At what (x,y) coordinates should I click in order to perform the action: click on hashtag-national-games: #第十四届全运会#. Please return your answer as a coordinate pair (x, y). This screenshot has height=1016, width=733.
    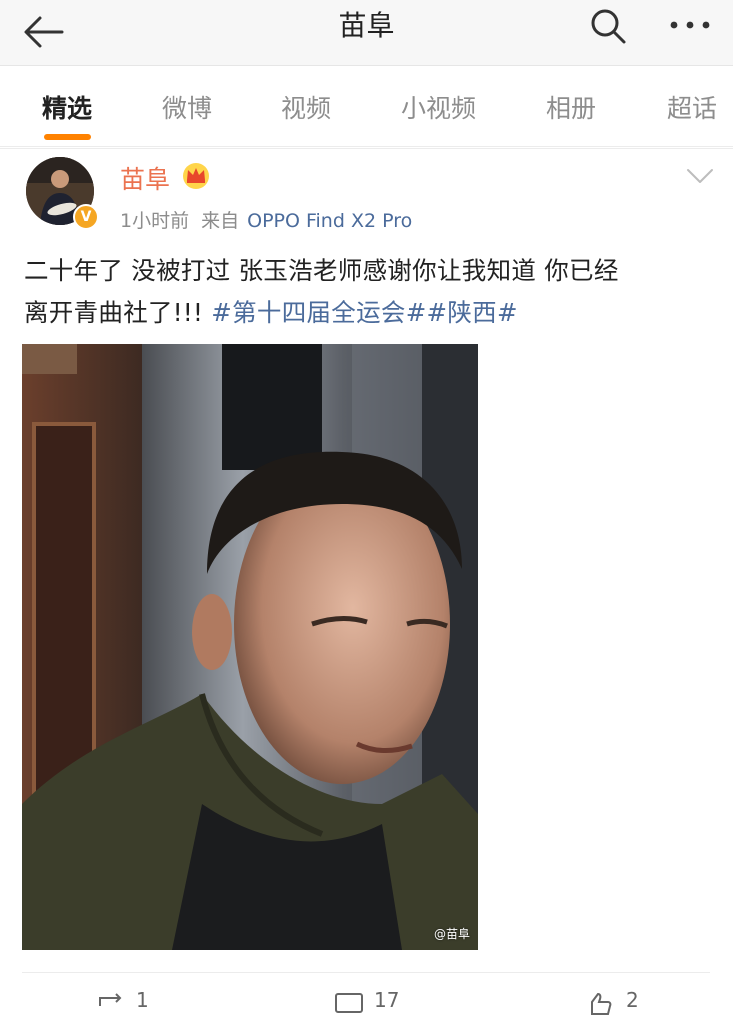
    Looking at the image, I should click on (318, 312).